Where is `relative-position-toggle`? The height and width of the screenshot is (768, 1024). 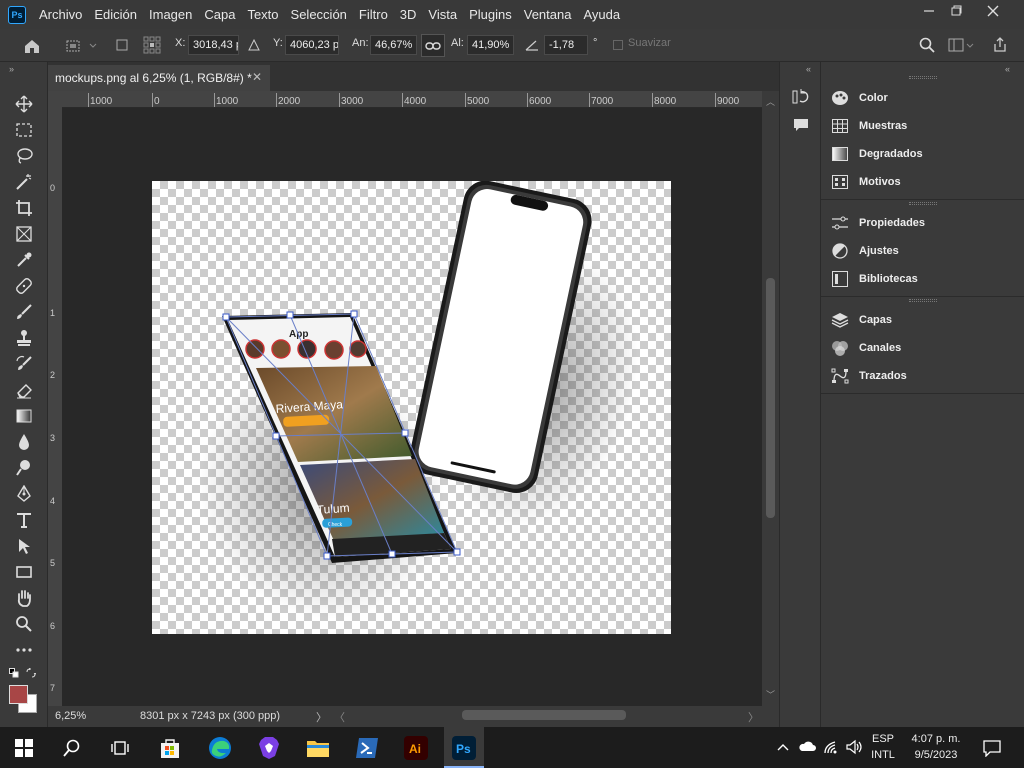
relative-position-toggle is located at coordinates (254, 45).